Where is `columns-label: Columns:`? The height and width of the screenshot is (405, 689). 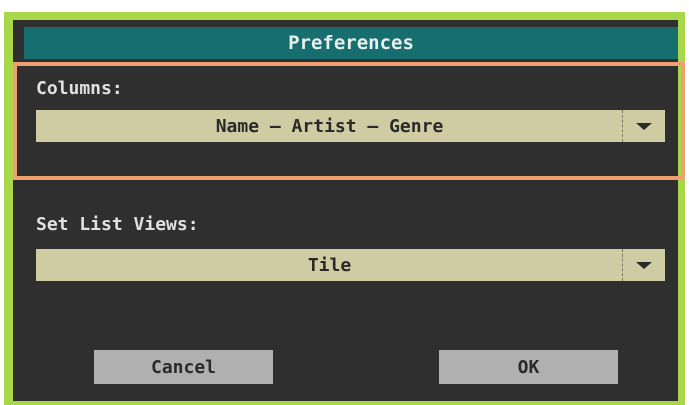 columns-label: Columns: is located at coordinates (79, 88).